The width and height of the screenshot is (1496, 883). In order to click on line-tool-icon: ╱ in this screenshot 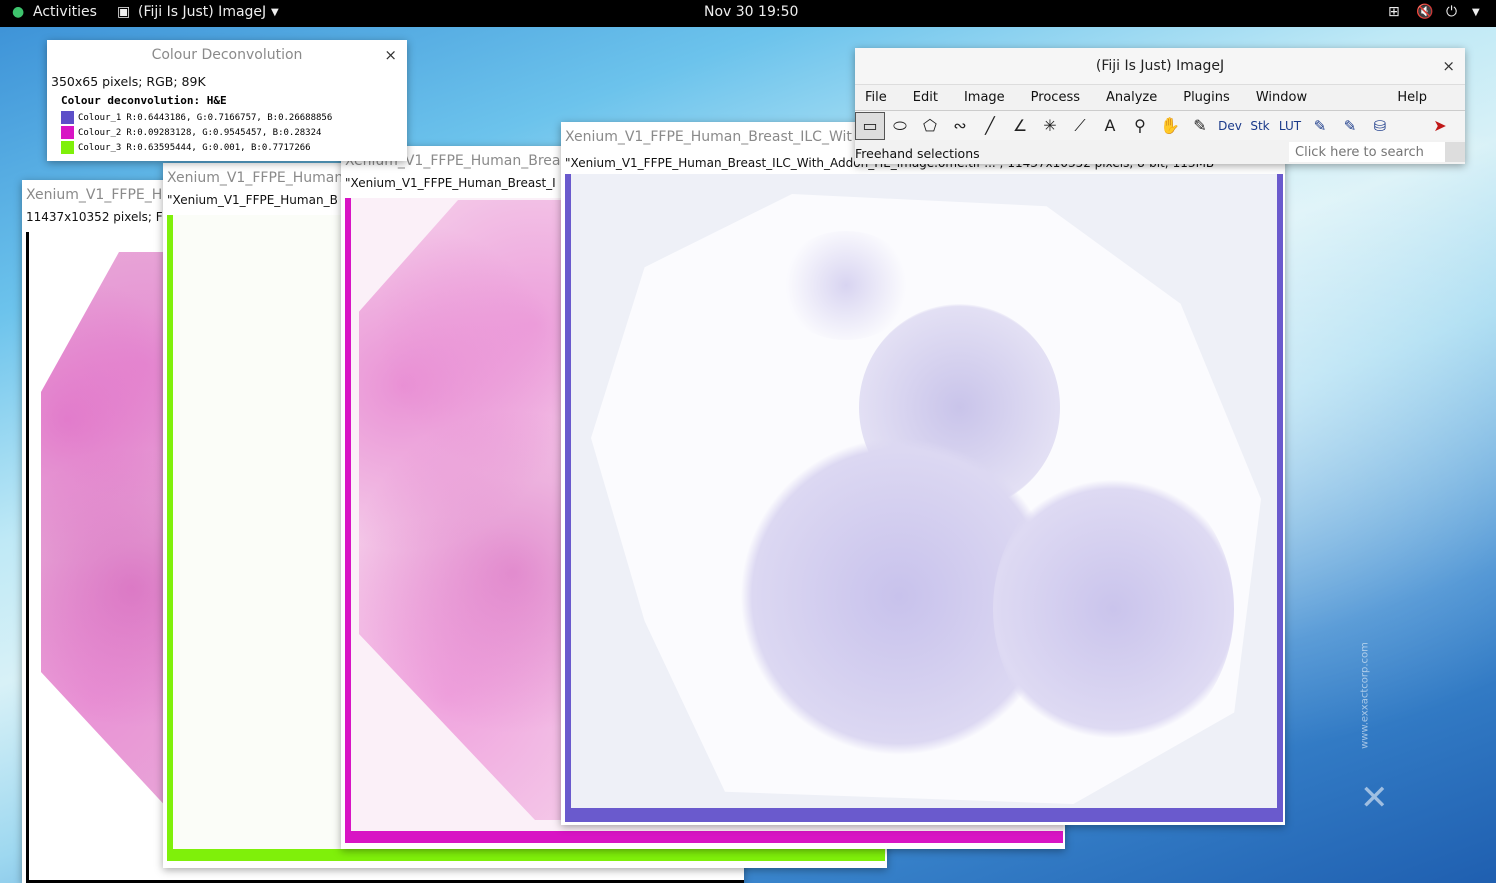, I will do `click(990, 126)`.